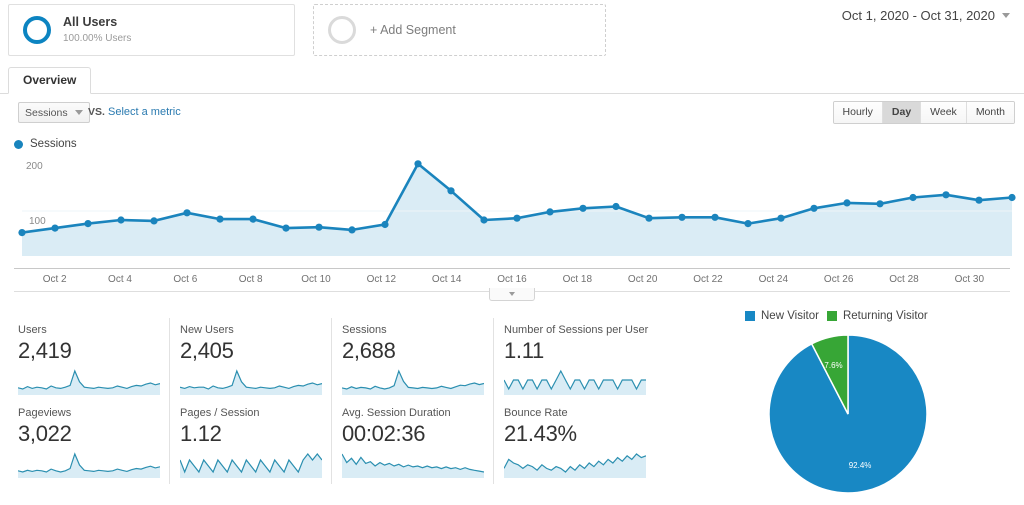 This screenshot has width=1024, height=505. I want to click on metric-card-avg-session-duration: Avg. Session Duration 00:02:36, so click(413, 442).